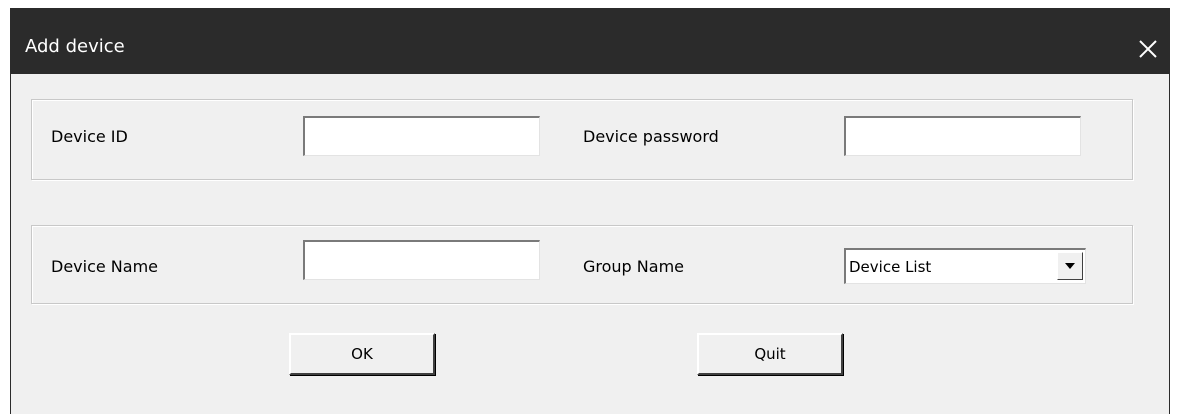 Image resolution: width=1188 pixels, height=414 pixels. I want to click on window-title: Add device, so click(75, 46).